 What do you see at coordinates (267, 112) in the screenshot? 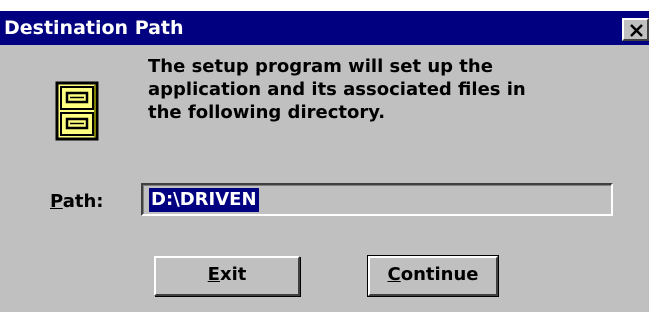
I see `message-line: the following directory.` at bounding box center [267, 112].